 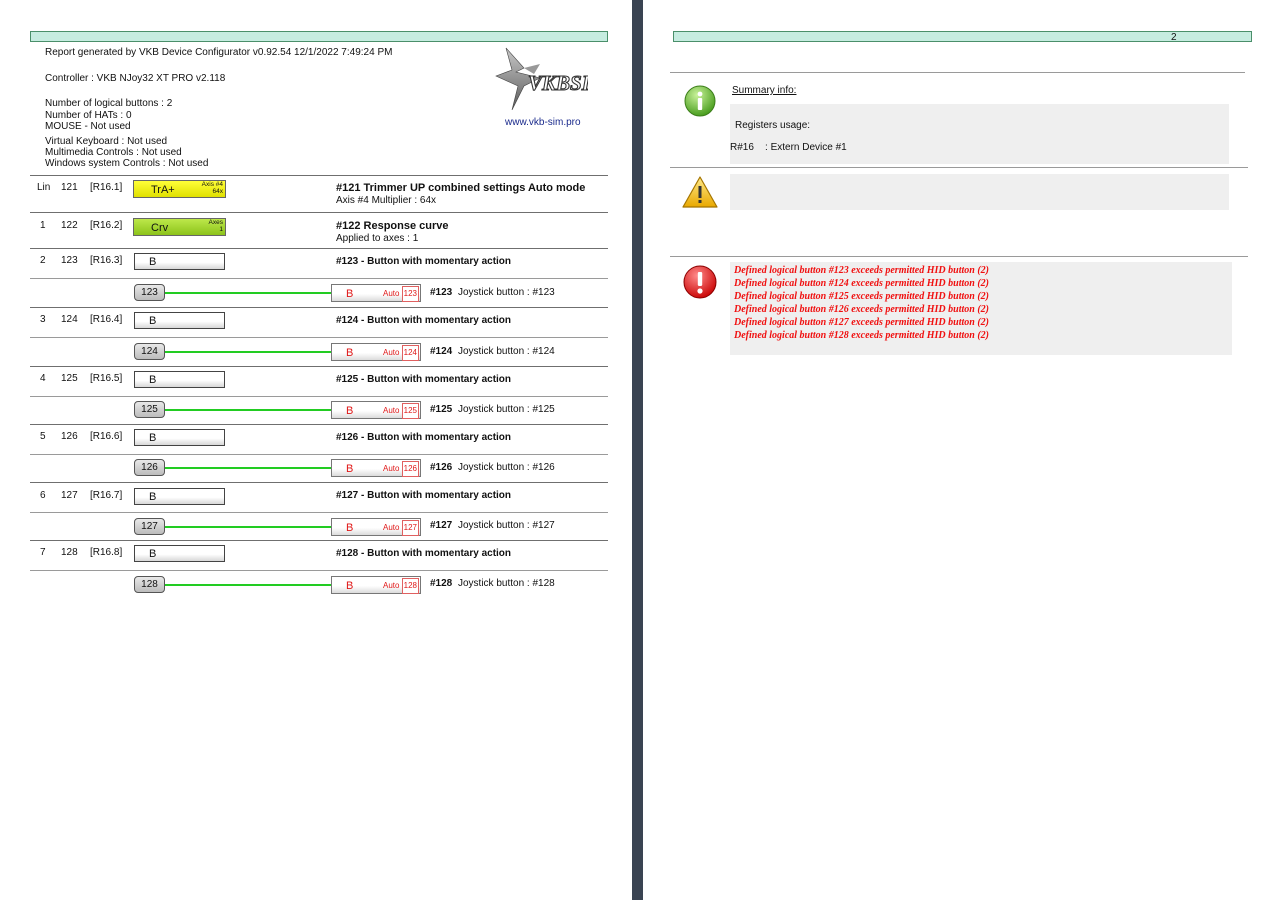 I want to click on info-windows-controls: Windows system Controls : Not used, so click(x=127, y=163).